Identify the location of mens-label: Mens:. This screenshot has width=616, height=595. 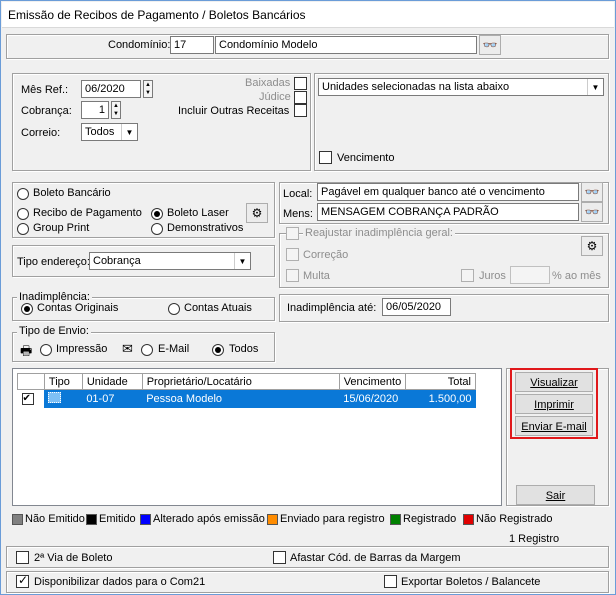
(298, 214).